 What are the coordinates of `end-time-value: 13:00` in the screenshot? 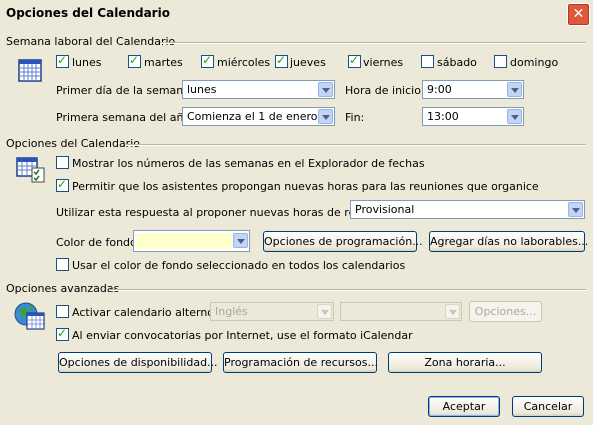 It's located at (443, 116).